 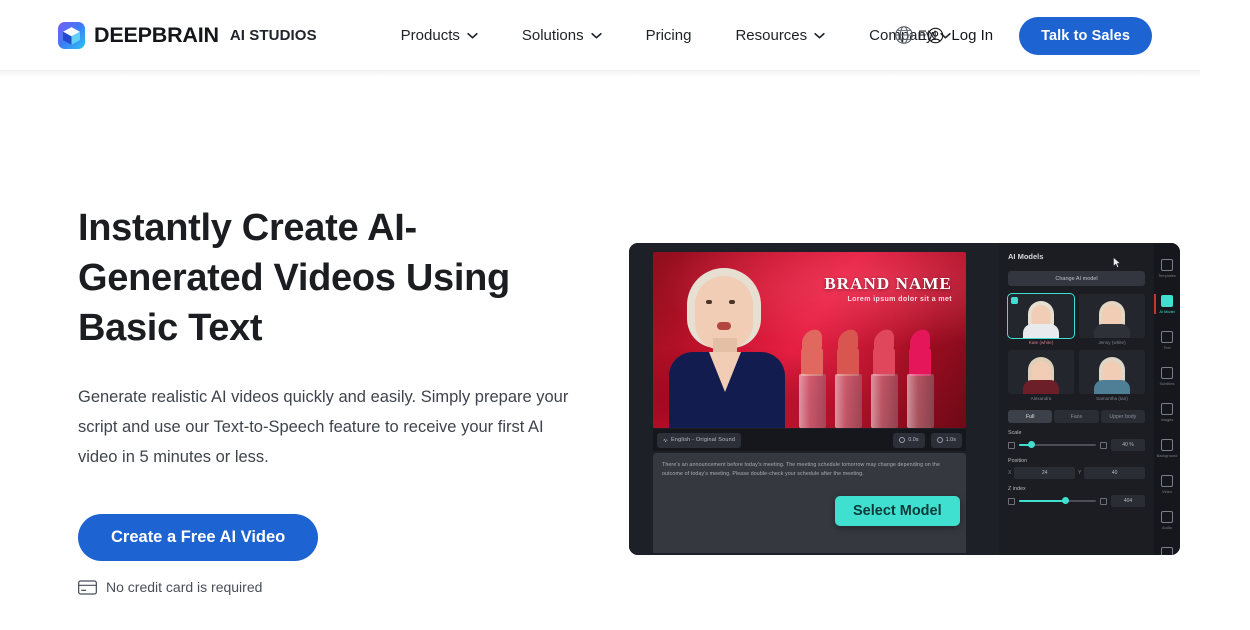 What do you see at coordinates (1122, 416) in the screenshot?
I see `tab-upper-body: Upper body` at bounding box center [1122, 416].